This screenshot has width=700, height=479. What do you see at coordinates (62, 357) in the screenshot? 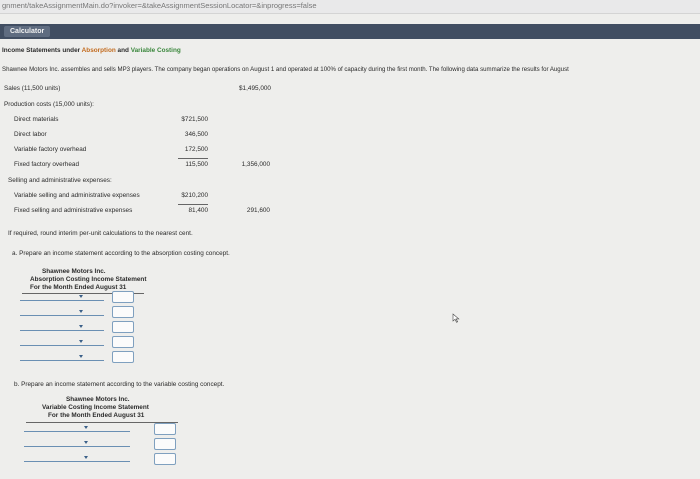
I see `part-a-row-5-select` at bounding box center [62, 357].